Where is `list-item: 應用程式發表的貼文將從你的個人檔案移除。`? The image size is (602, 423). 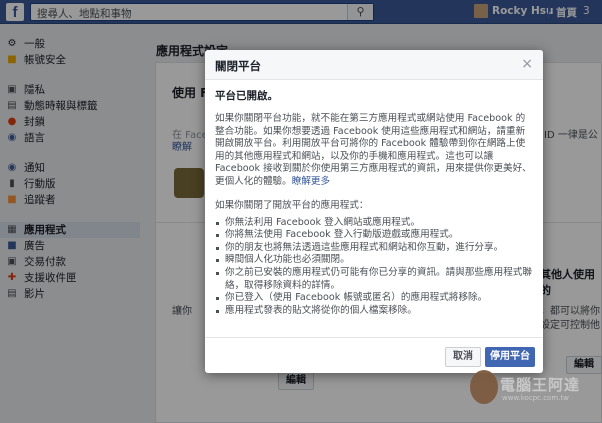 list-item: 應用程式發表的貼文將從你的個人檔案移除。 is located at coordinates (374, 311).